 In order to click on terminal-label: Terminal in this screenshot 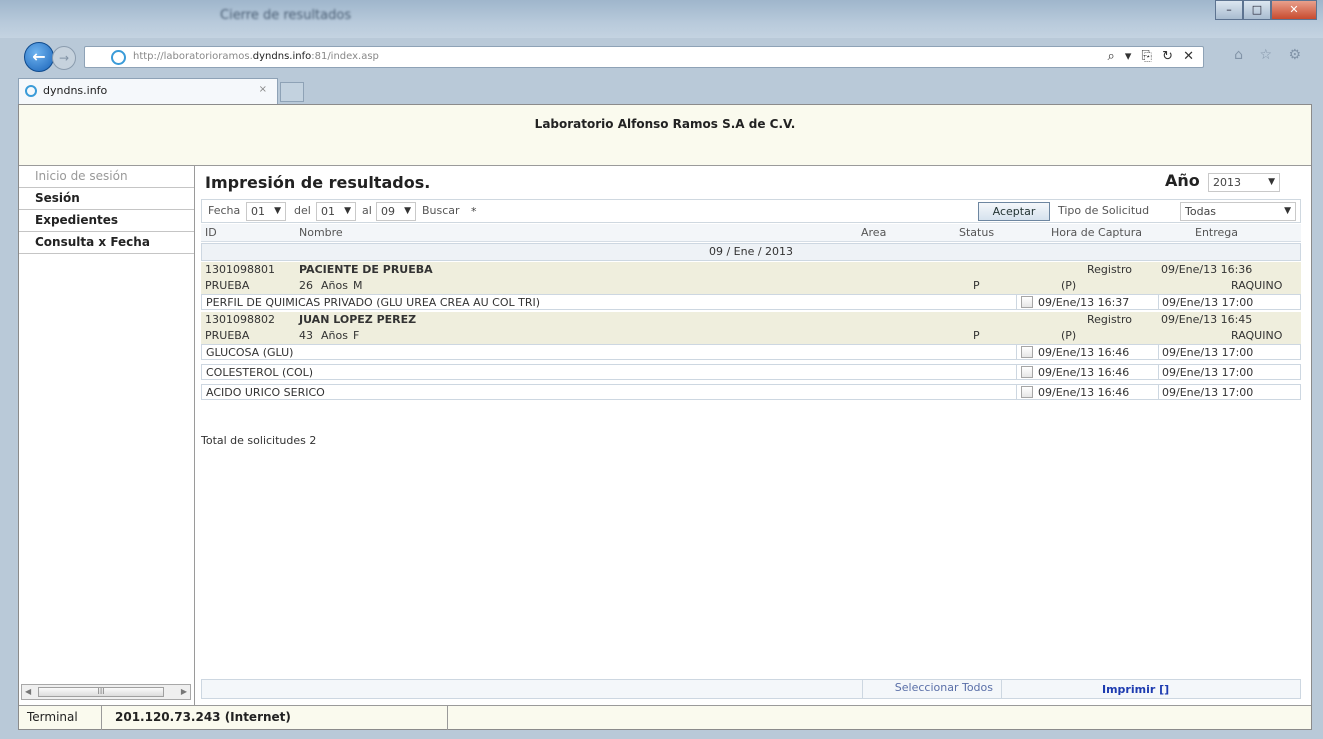, I will do `click(52, 717)`.